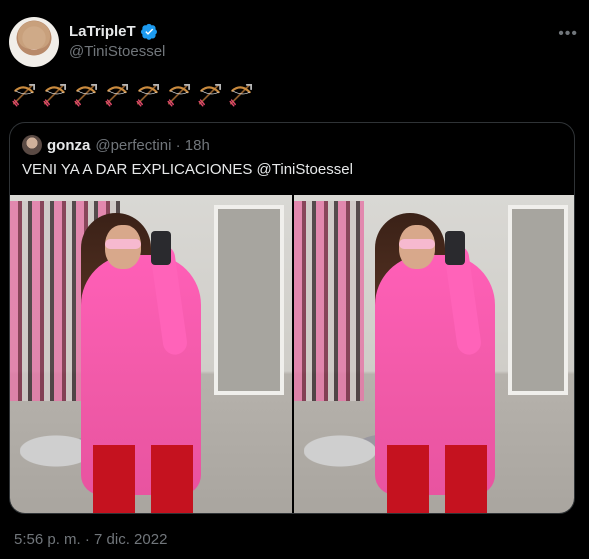  I want to click on verified-badge-icon, so click(148, 31).